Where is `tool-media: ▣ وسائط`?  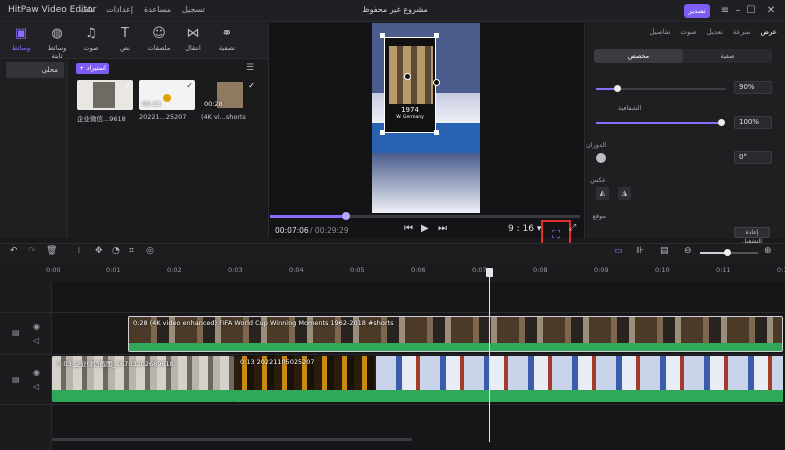 tool-media: ▣ وسائط is located at coordinates (21, 42).